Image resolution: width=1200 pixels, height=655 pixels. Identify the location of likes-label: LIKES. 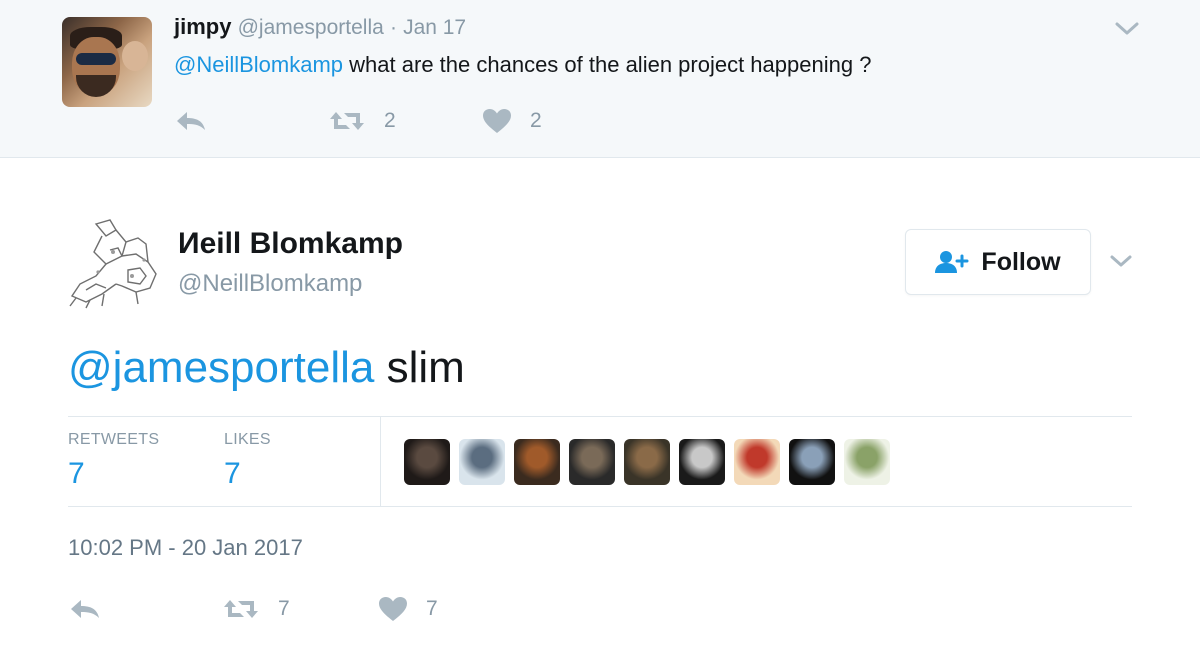
(247, 439).